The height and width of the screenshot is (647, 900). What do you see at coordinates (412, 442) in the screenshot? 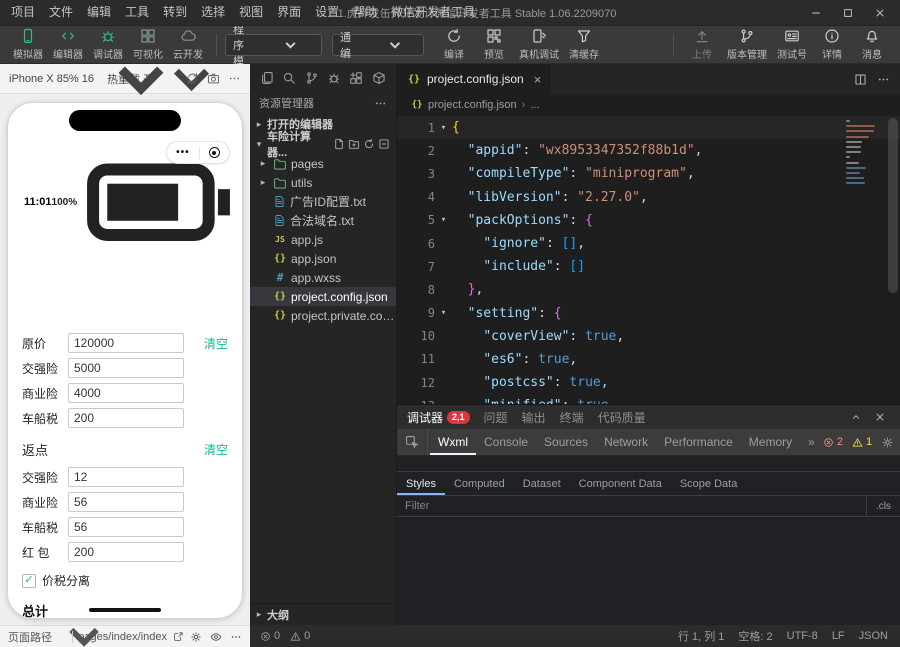
I see `inspect-element-button` at bounding box center [412, 442].